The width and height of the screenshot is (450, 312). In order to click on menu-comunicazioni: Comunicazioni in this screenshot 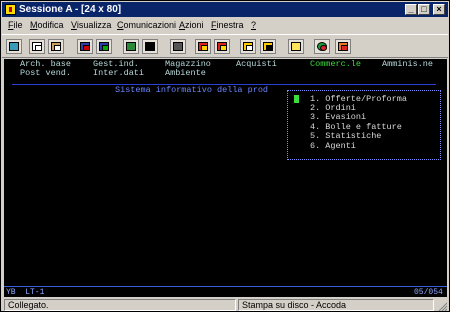, I will do `click(146, 25)`.